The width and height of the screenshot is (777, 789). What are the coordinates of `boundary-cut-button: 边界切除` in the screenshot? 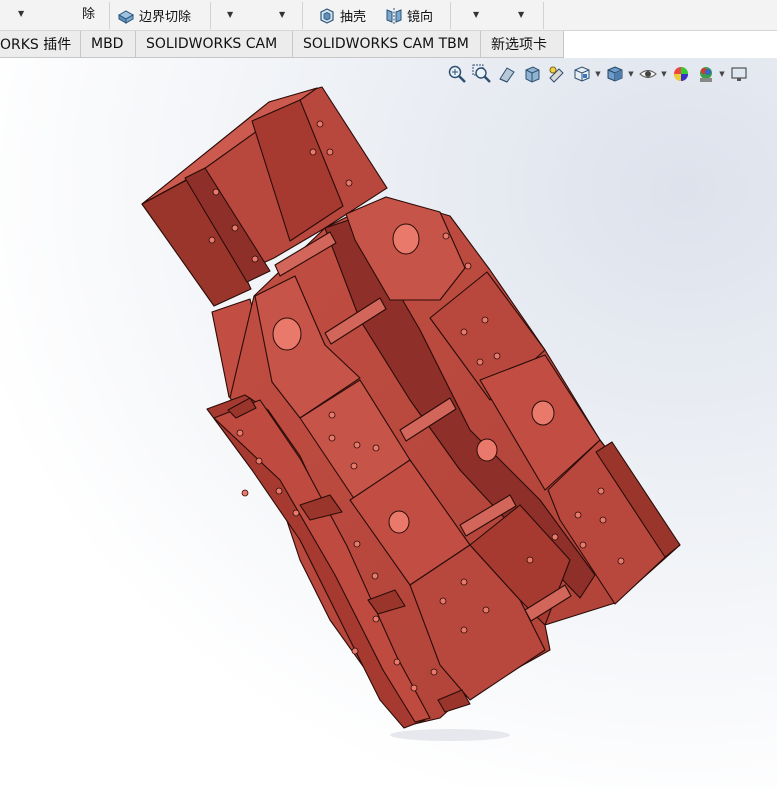 It's located at (154, 15).